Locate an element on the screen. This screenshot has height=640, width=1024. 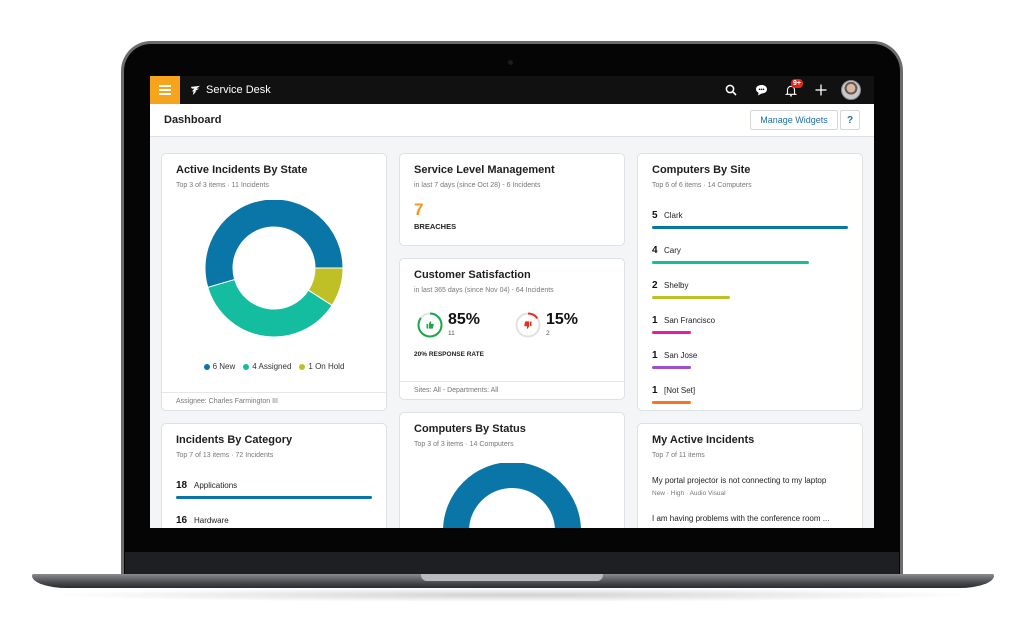
bar-label: [Not Set] is located at coordinates (680, 390).